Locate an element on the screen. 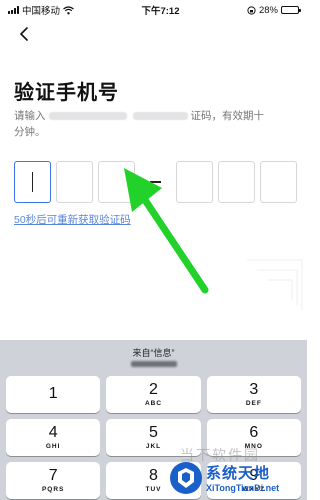 This screenshot has width=320, height=500. background-pattern is located at coordinates (275, 284).